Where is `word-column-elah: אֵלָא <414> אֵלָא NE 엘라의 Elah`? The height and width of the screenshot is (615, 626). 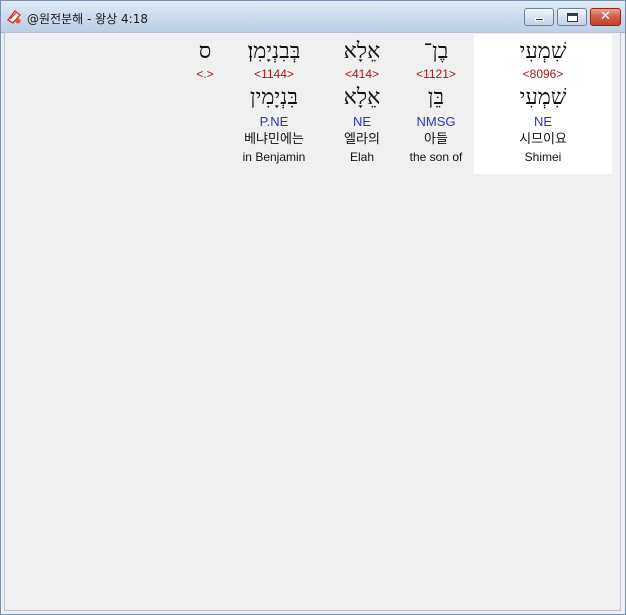
word-column-elah: אֵלָא <414> אֵלָא NE 엘라의 Elah is located at coordinates (362, 101).